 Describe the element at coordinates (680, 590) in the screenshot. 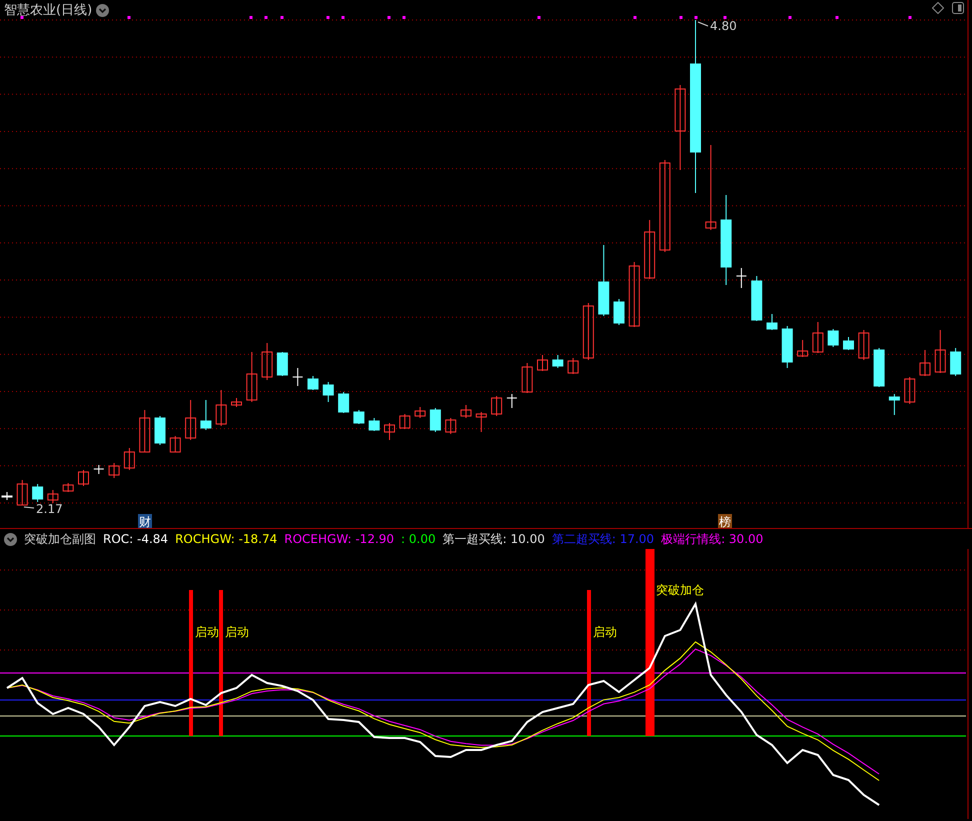

I see `signal-label: 突破加仓` at that location.